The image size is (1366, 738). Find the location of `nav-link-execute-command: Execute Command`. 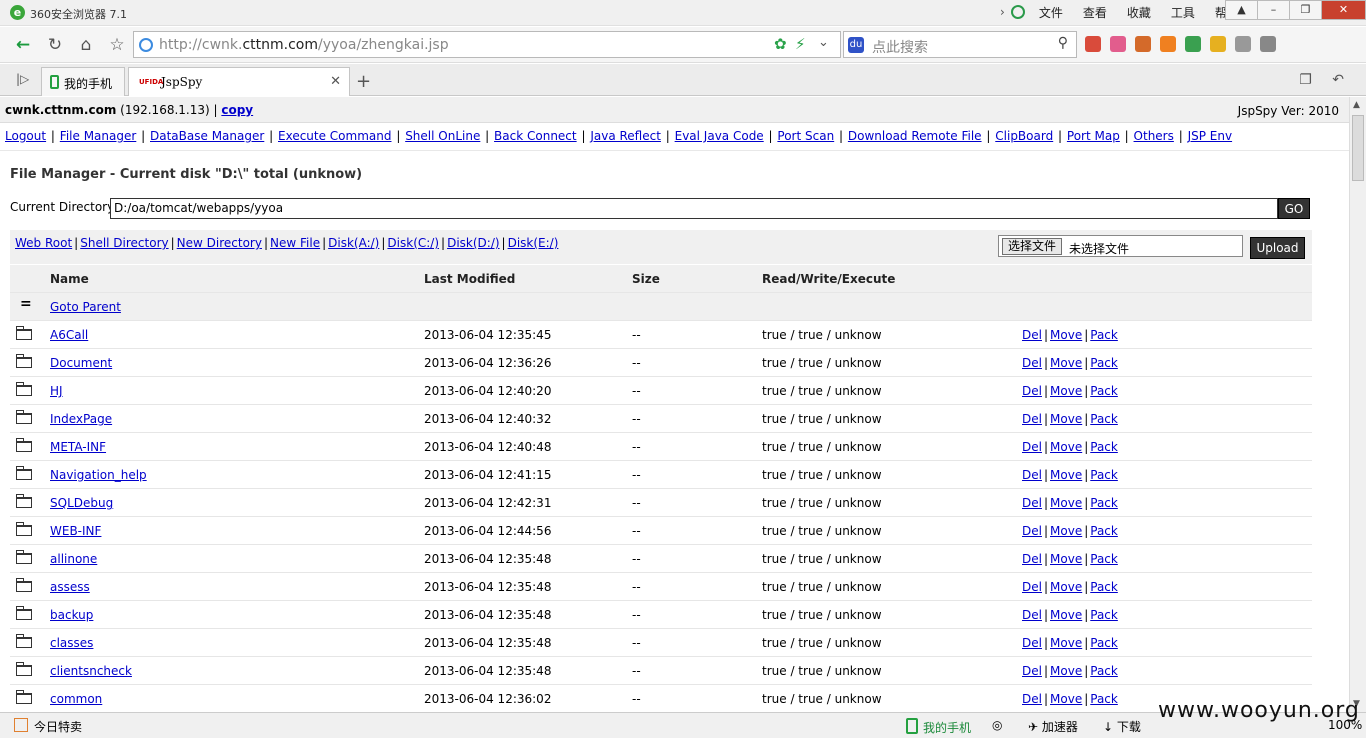

nav-link-execute-command: Execute Command is located at coordinates (334, 136).